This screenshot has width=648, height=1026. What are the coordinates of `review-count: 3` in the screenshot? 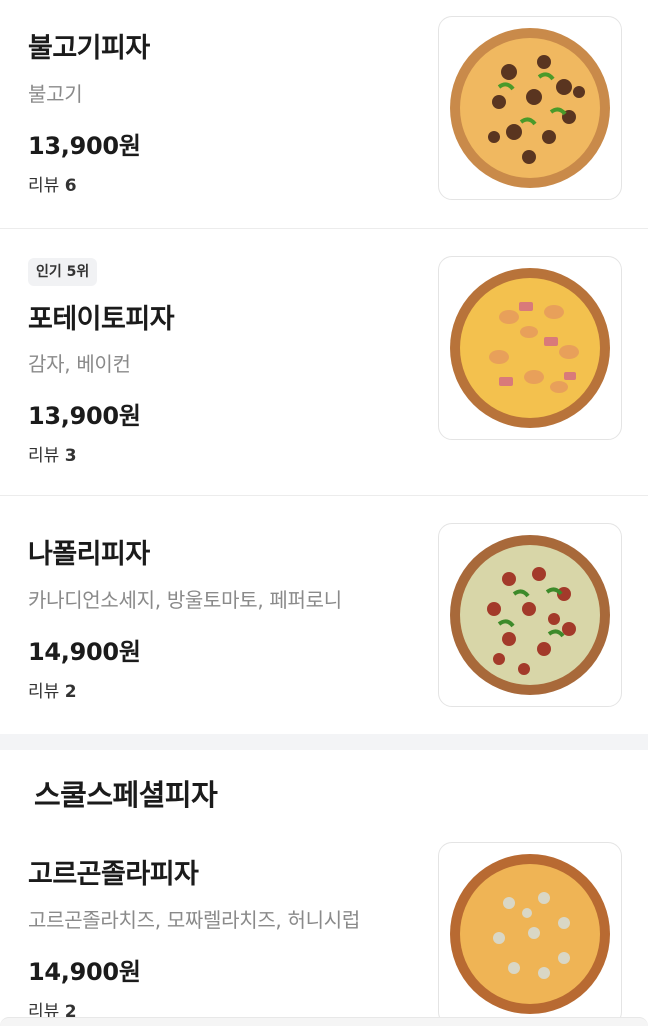 It's located at (70, 456).